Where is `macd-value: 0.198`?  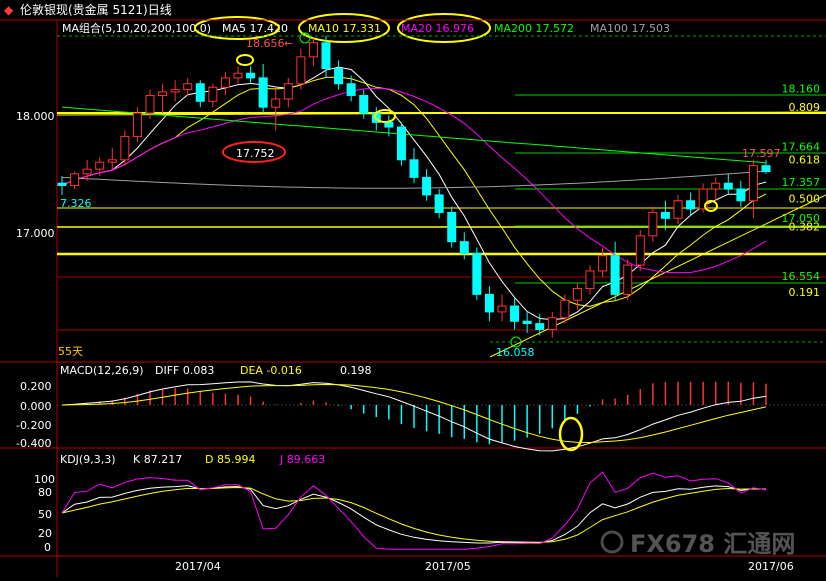
macd-value: 0.198 is located at coordinates (356, 370).